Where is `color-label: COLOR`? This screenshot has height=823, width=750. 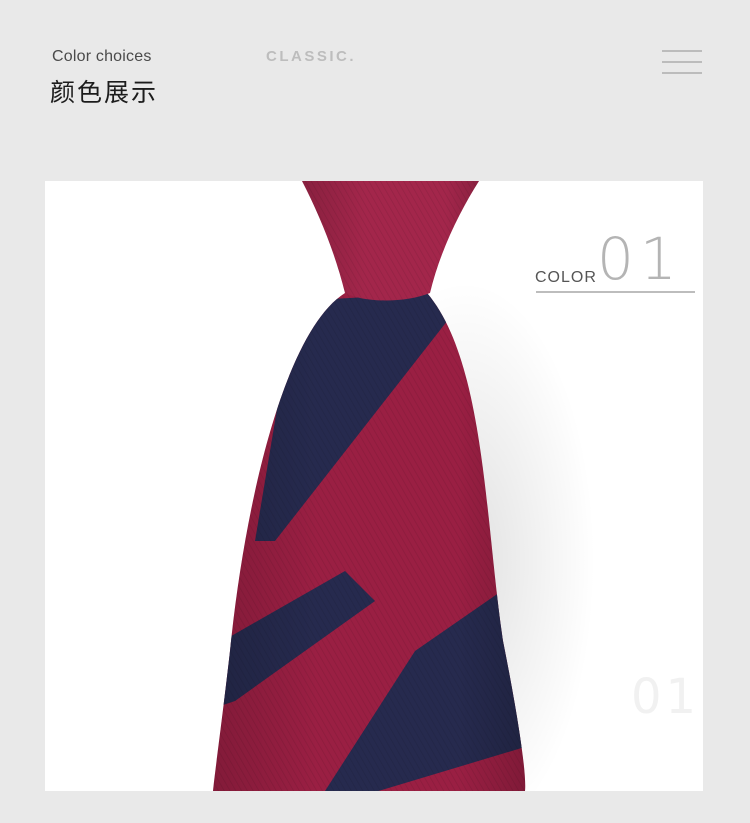 color-label: COLOR is located at coordinates (566, 277).